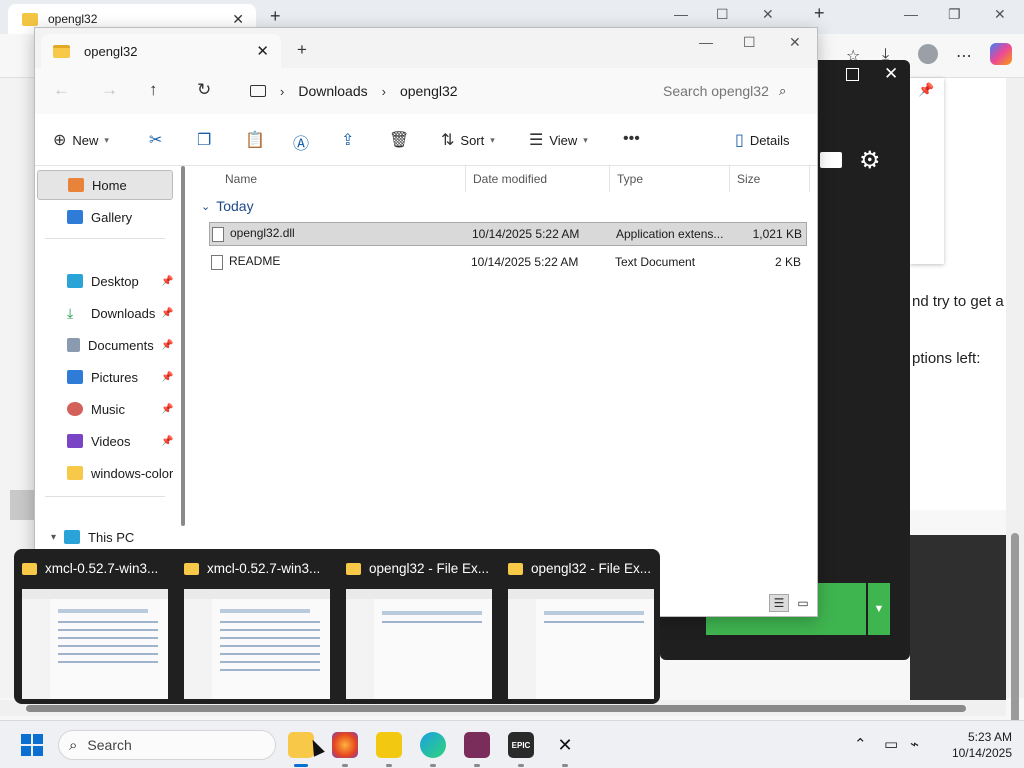  Describe the element at coordinates (32, 745) in the screenshot. I see `windows-start-icon` at that location.